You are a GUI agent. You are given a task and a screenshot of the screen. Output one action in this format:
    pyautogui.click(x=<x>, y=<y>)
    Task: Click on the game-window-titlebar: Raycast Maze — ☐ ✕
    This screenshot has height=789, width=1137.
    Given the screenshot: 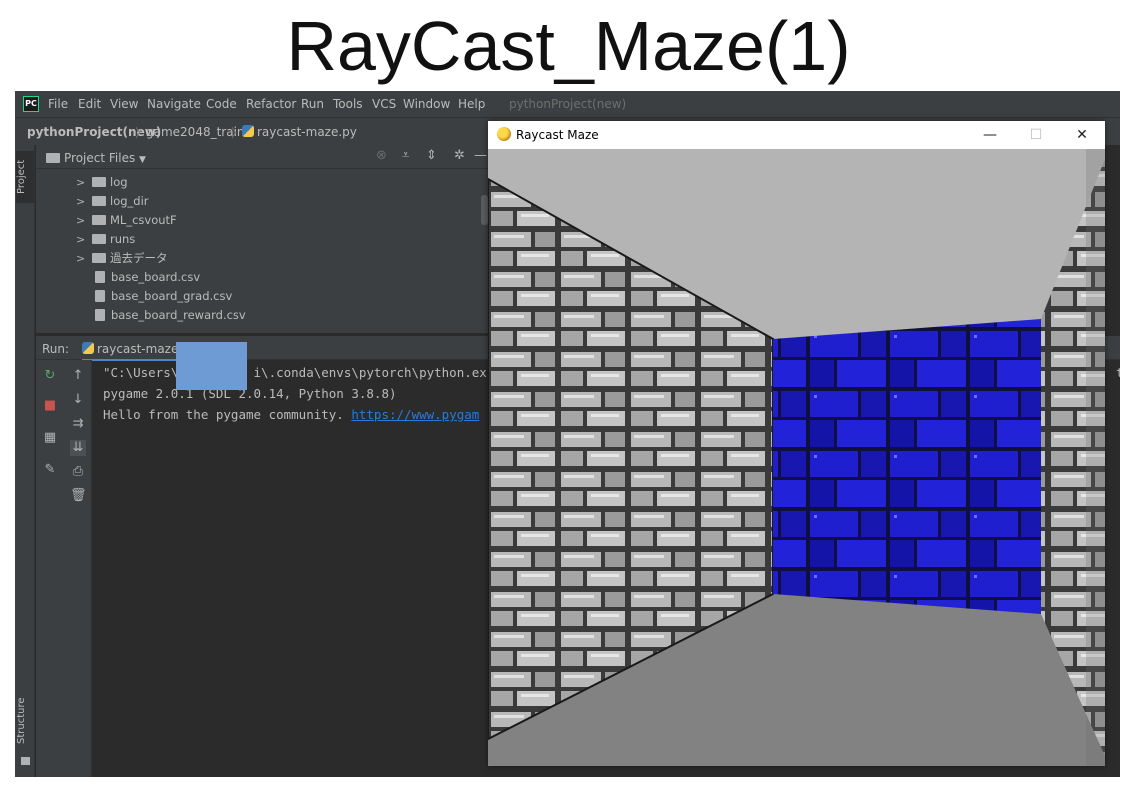 What is the action you would take?
    pyautogui.click(x=796, y=134)
    